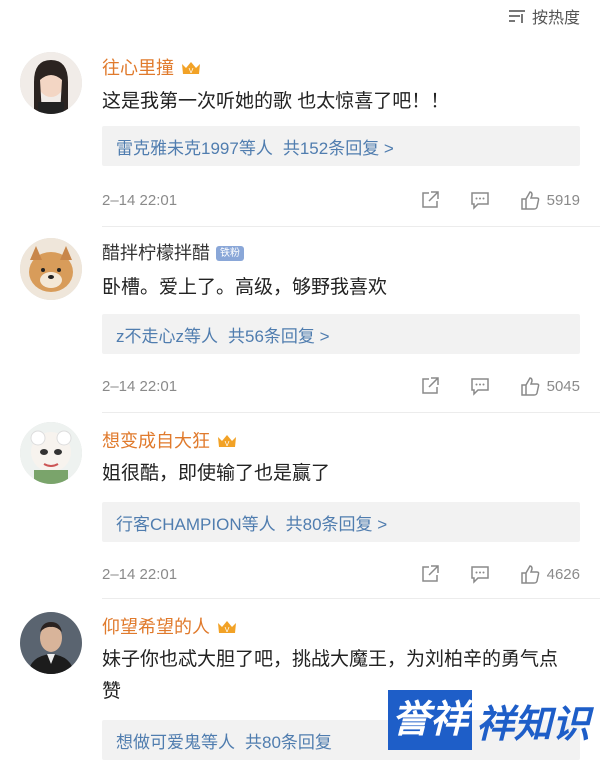  Describe the element at coordinates (167, 336) in the screenshot. I see `reply-names: z不走心z等人` at that location.